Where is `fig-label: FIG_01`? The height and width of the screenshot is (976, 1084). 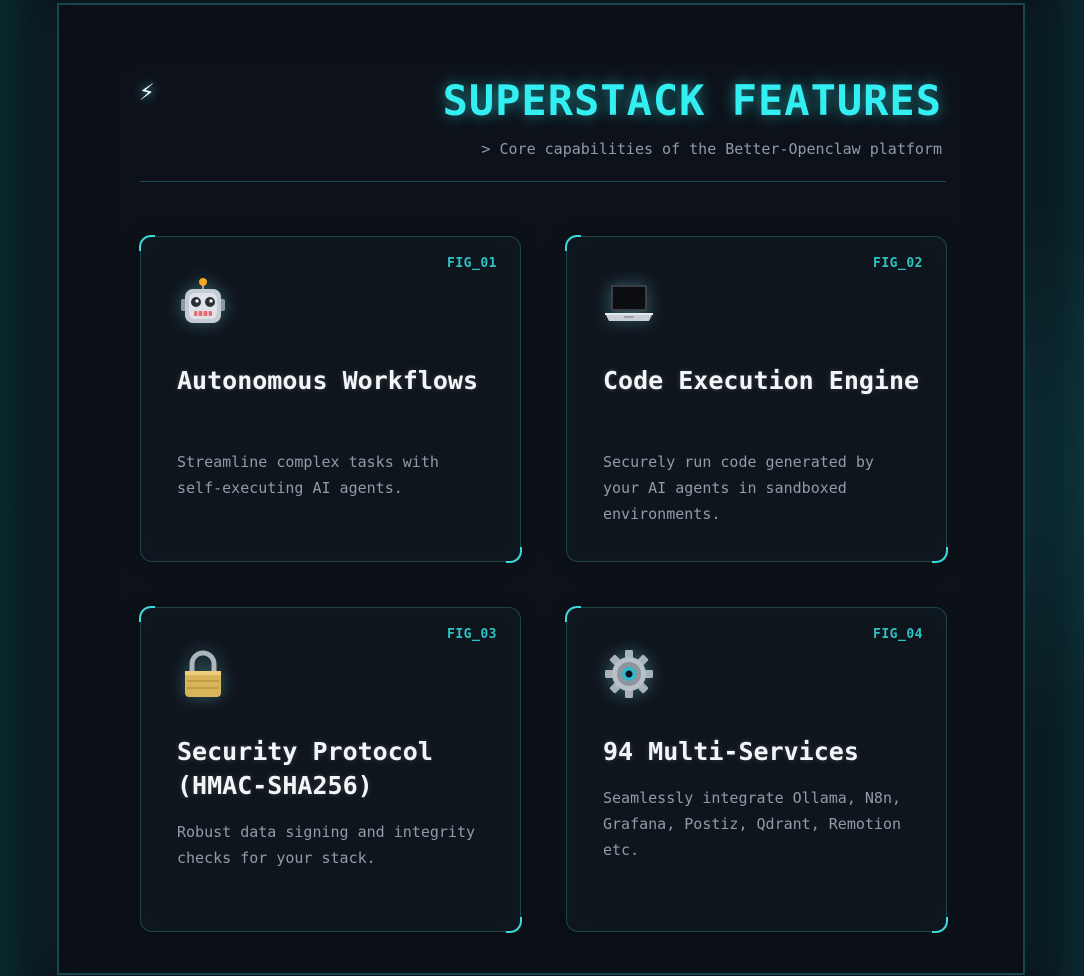 fig-label: FIG_01 is located at coordinates (472, 263).